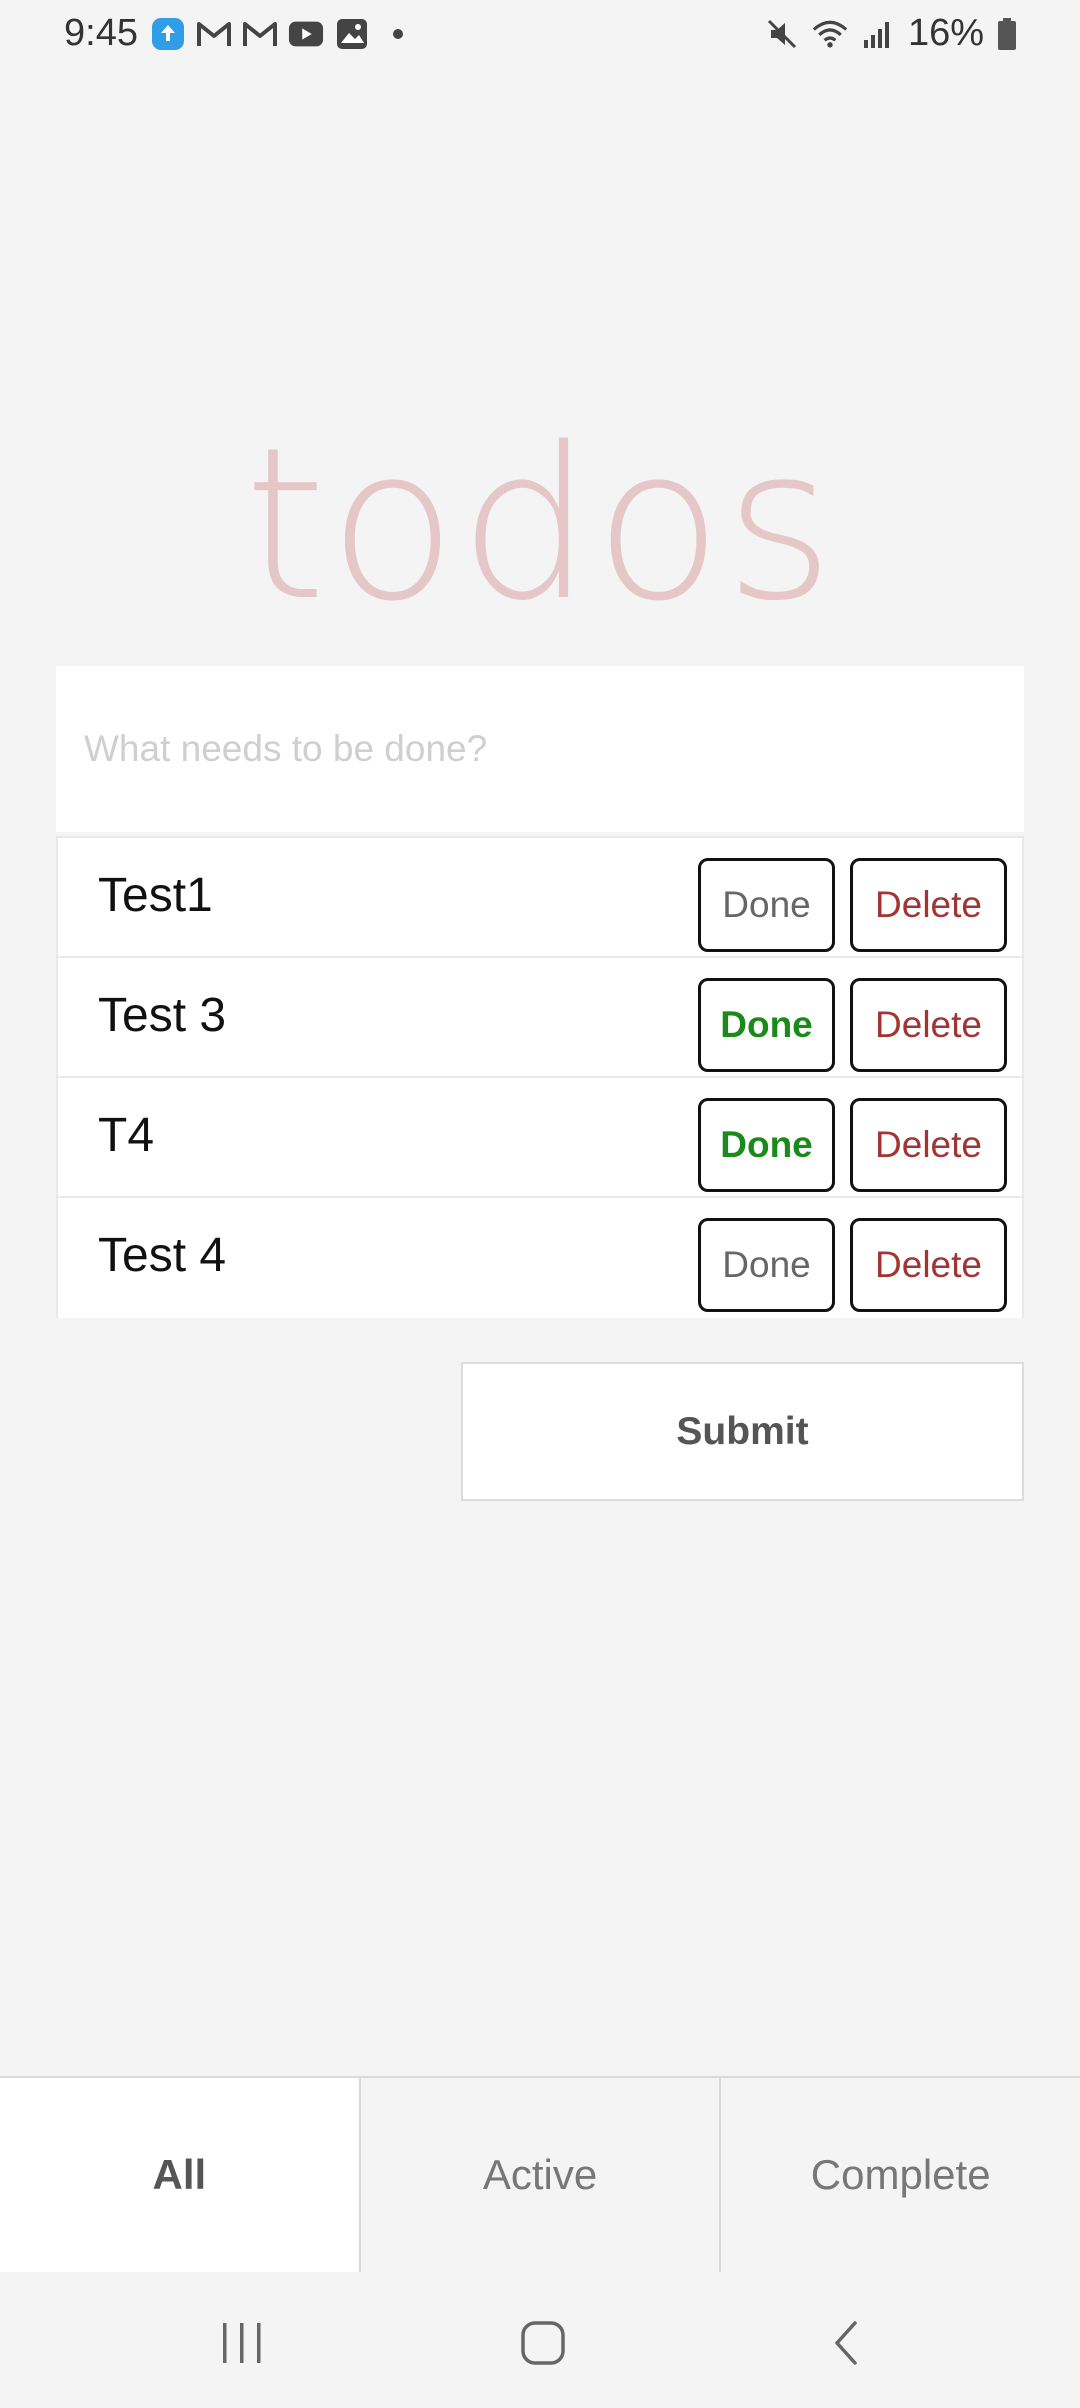  Describe the element at coordinates (945, 33) in the screenshot. I see `battery-percent: 16%` at that location.